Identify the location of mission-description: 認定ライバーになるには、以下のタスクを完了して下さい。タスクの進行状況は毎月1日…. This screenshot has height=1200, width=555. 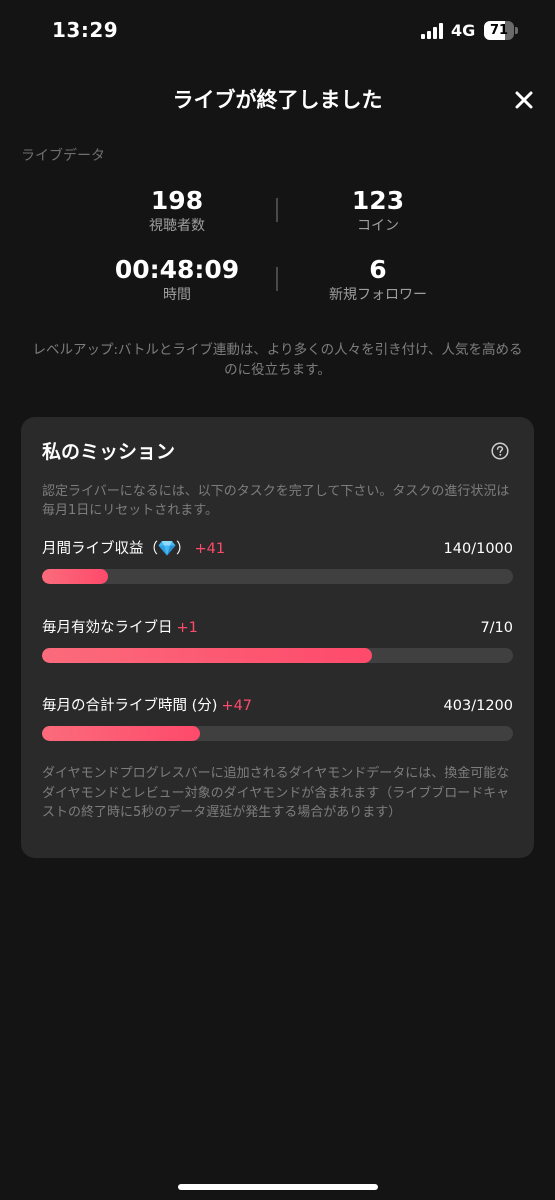
(276, 501).